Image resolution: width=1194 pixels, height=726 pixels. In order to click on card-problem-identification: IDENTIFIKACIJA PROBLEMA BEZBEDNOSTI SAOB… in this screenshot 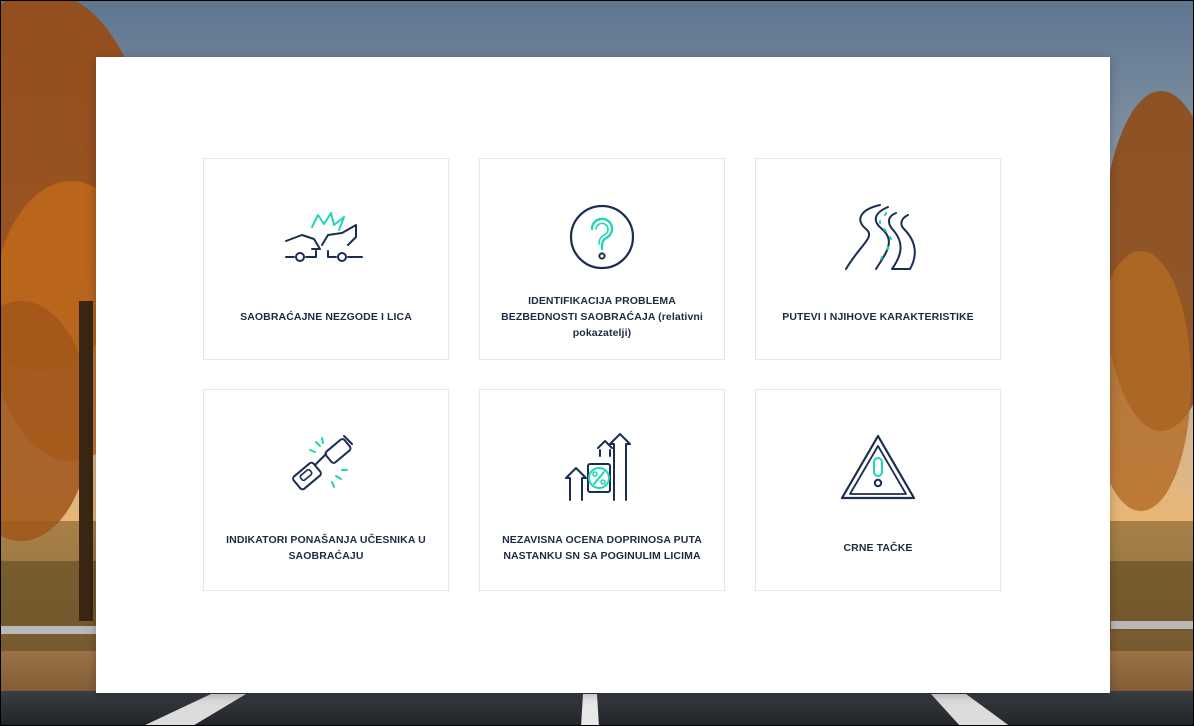, I will do `click(602, 259)`.